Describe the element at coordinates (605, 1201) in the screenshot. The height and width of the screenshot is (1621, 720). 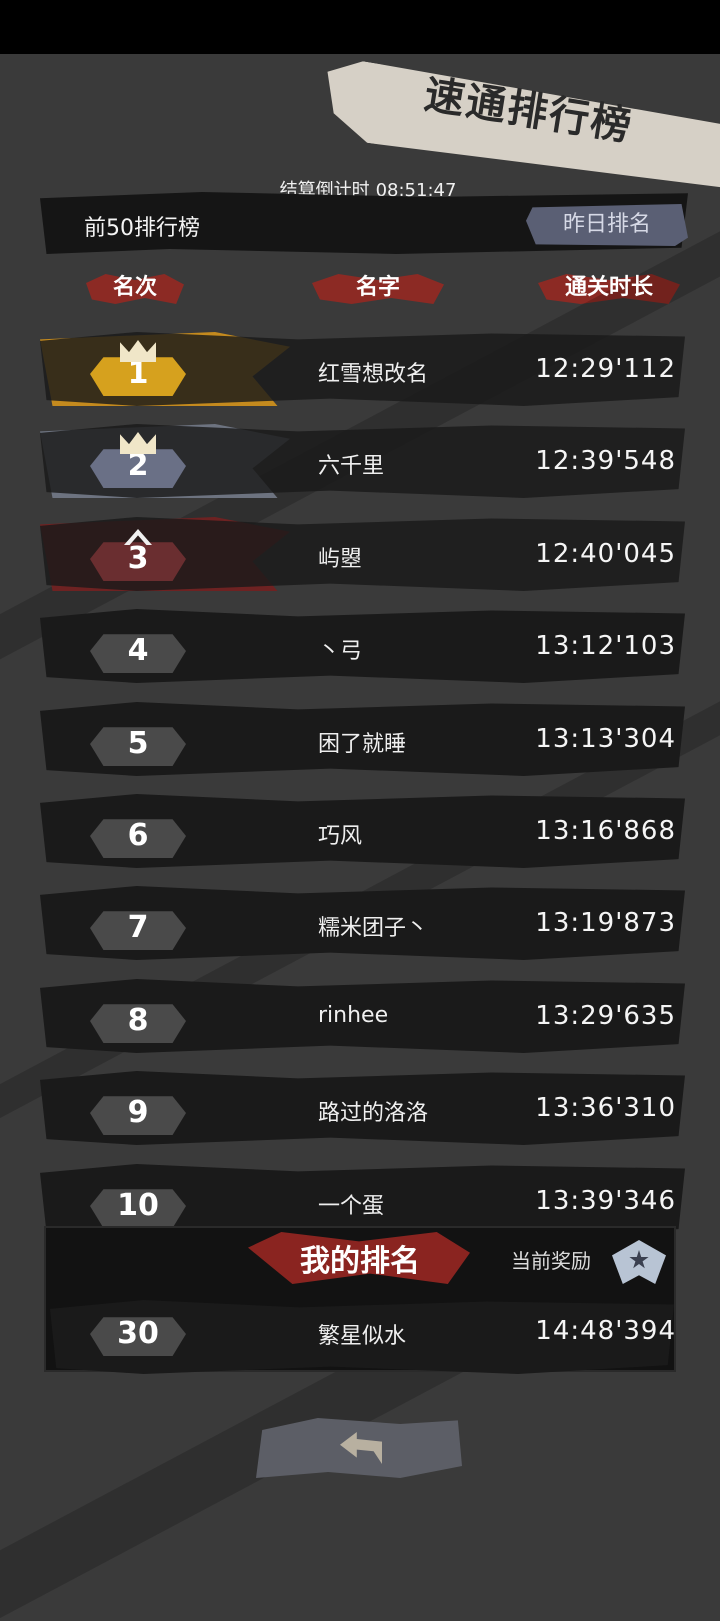
I see `clear-time: 13:39'346` at that location.